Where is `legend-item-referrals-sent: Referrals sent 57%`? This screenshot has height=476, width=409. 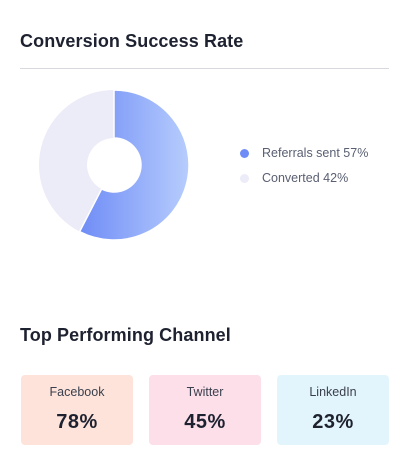 legend-item-referrals-sent: Referrals sent 57% is located at coordinates (304, 153).